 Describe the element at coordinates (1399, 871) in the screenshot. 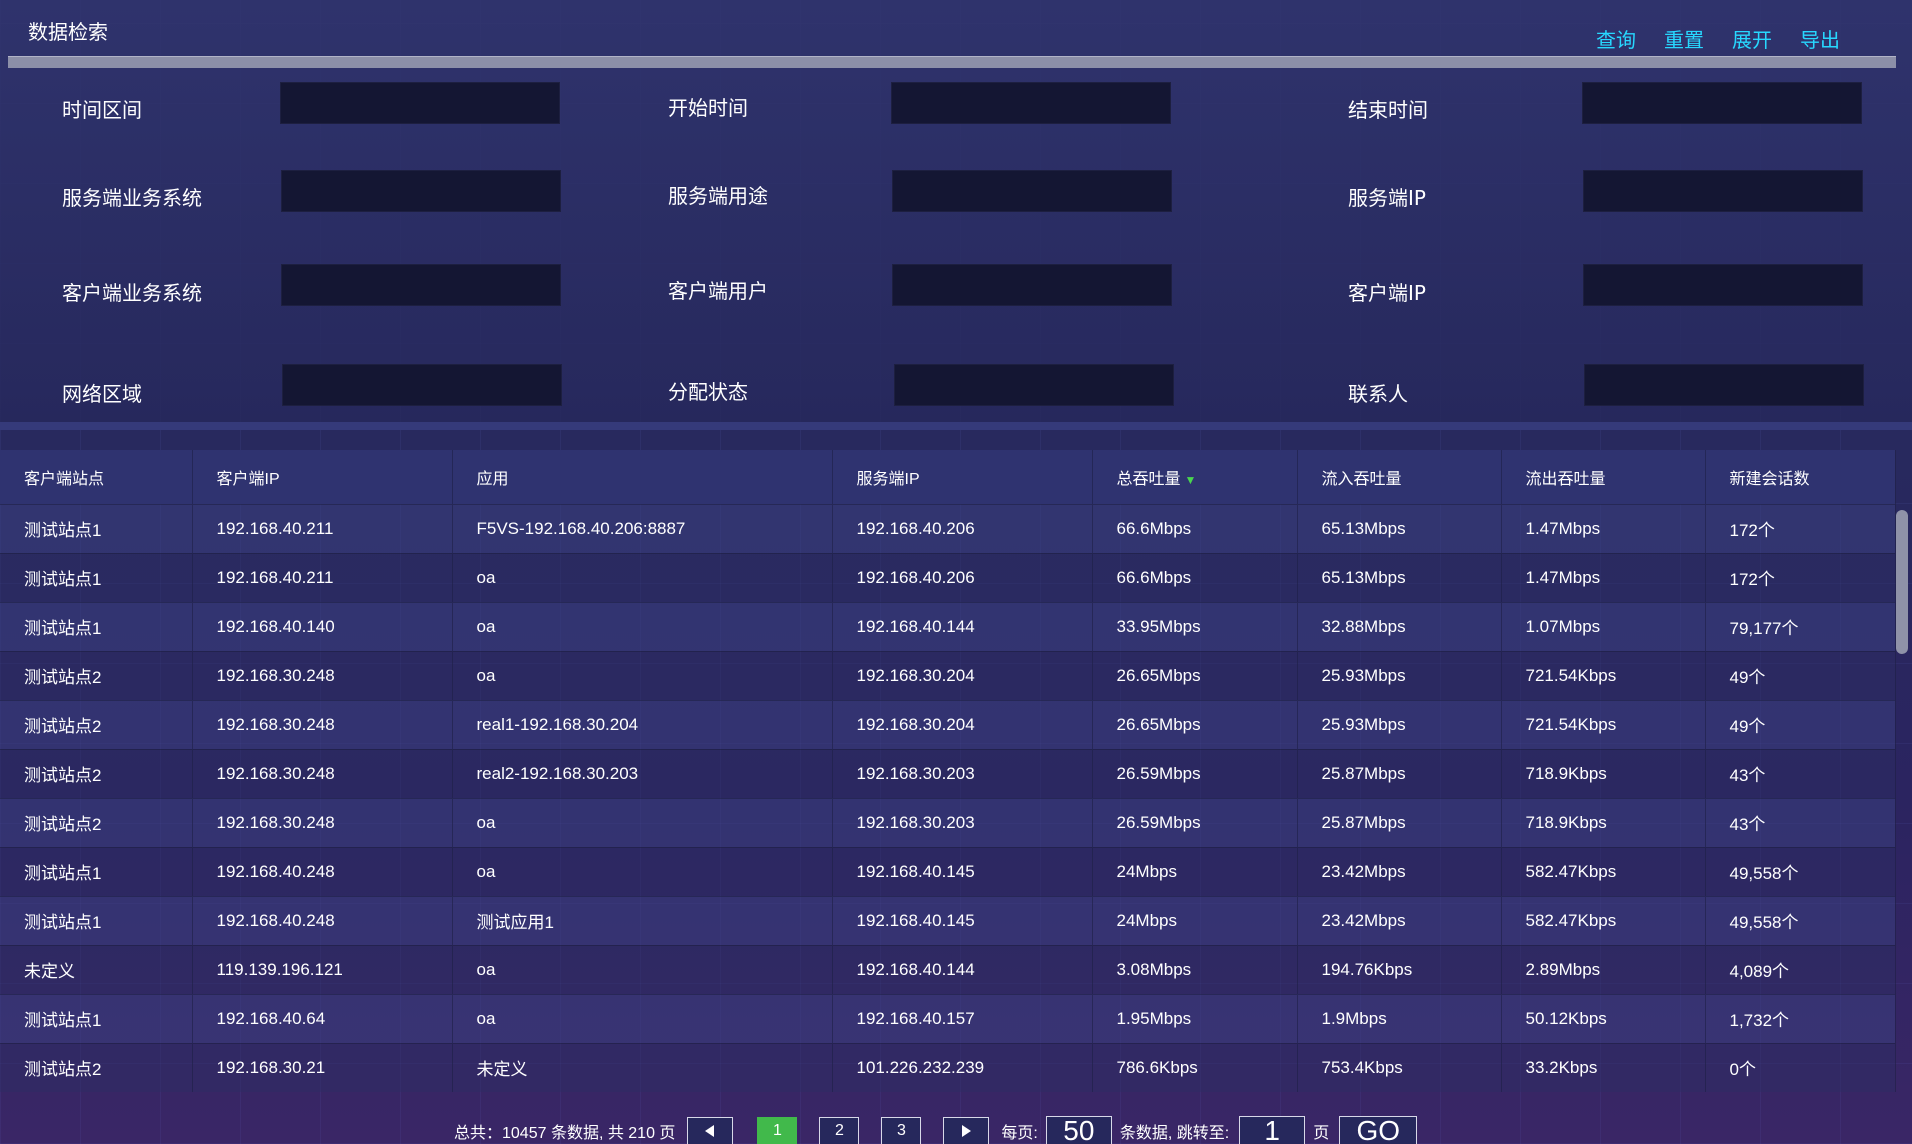

I see `cell-inbound-throughput: 23.42Mbps` at that location.